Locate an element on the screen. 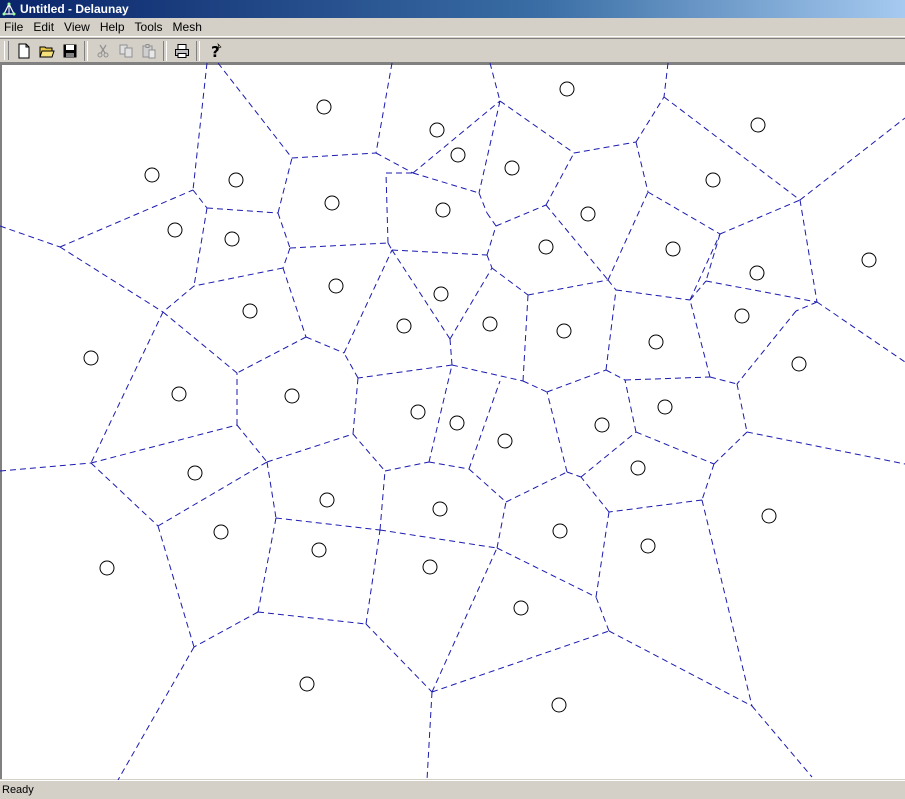  cut-button is located at coordinates (102, 51).